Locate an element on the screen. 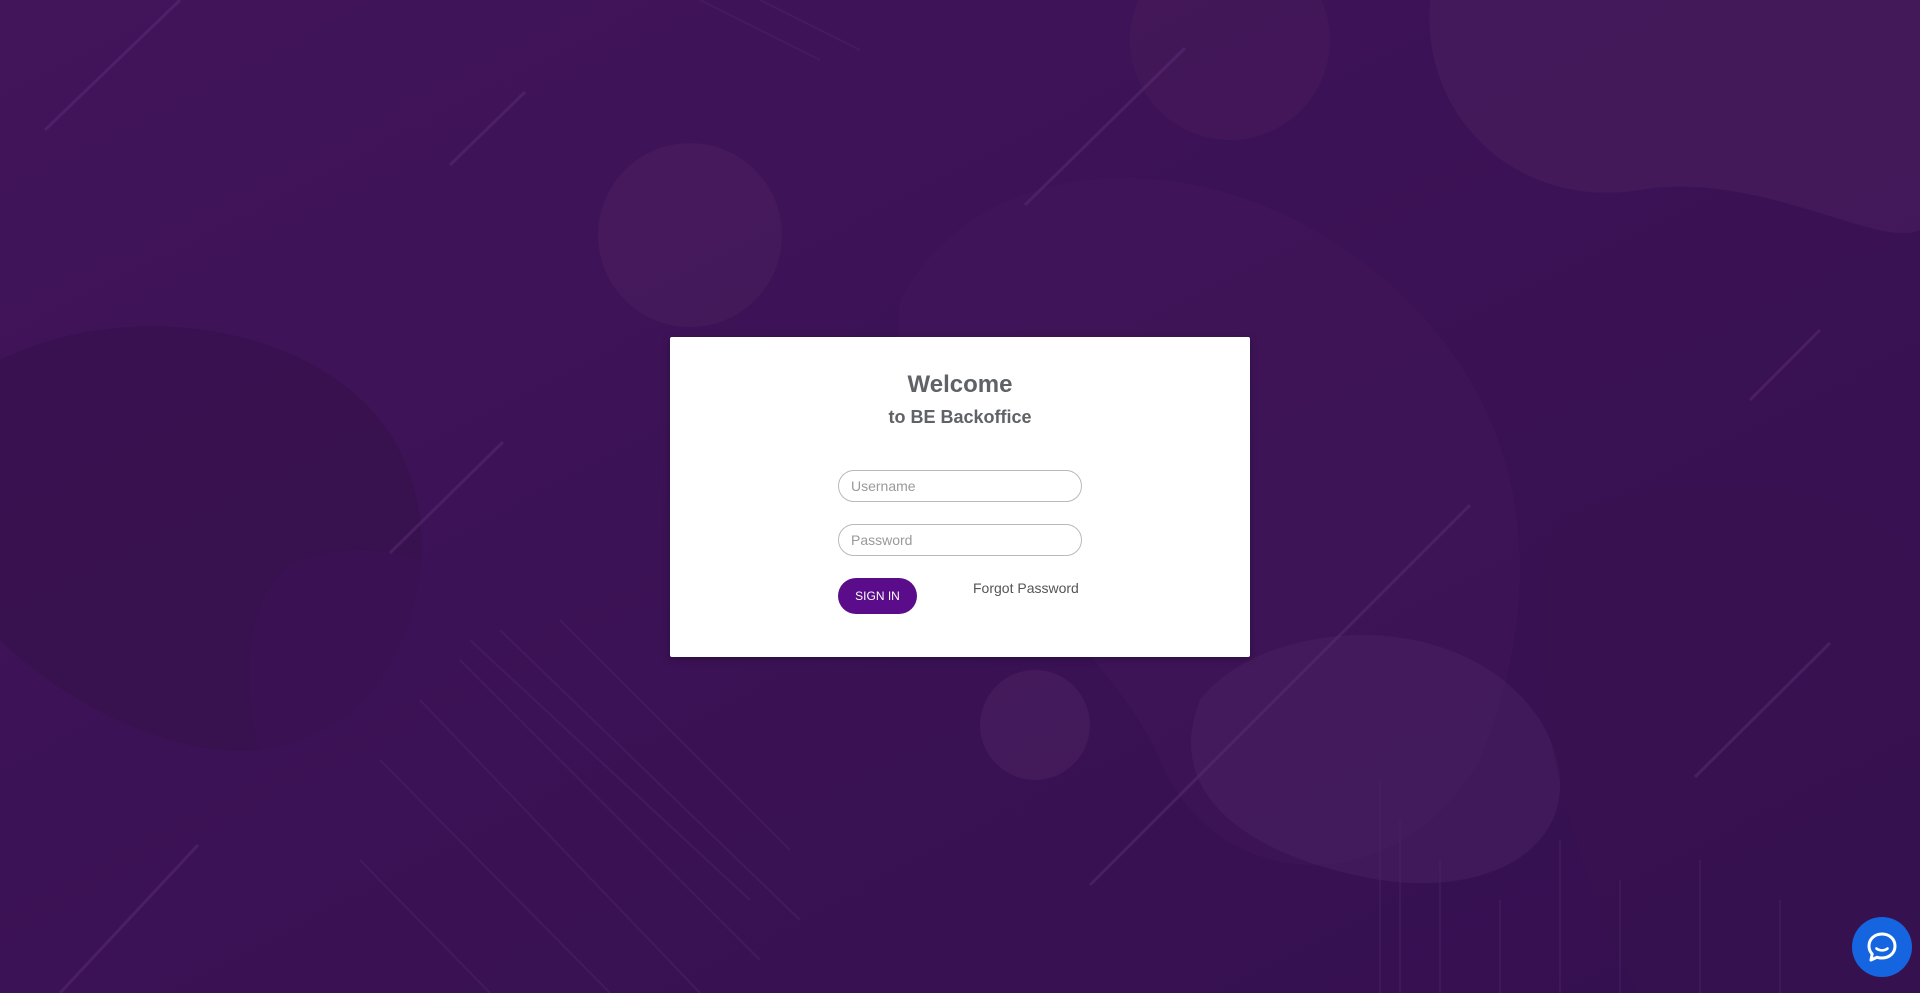 The width and height of the screenshot is (1920, 993). password-input is located at coordinates (960, 540).